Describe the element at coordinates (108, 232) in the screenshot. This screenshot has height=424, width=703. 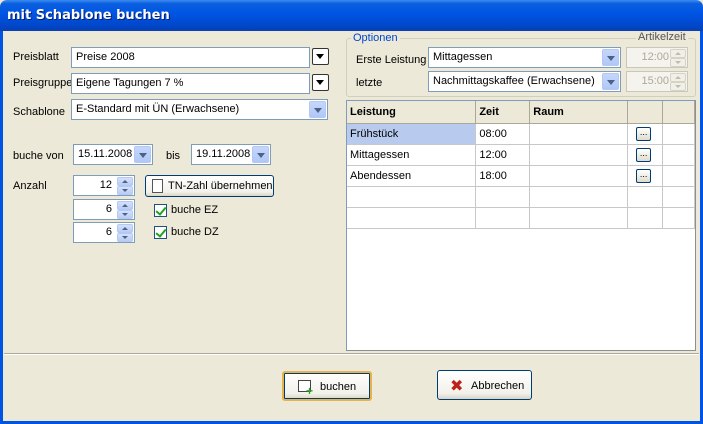
I see `anzahl-dz-value: 6` at that location.